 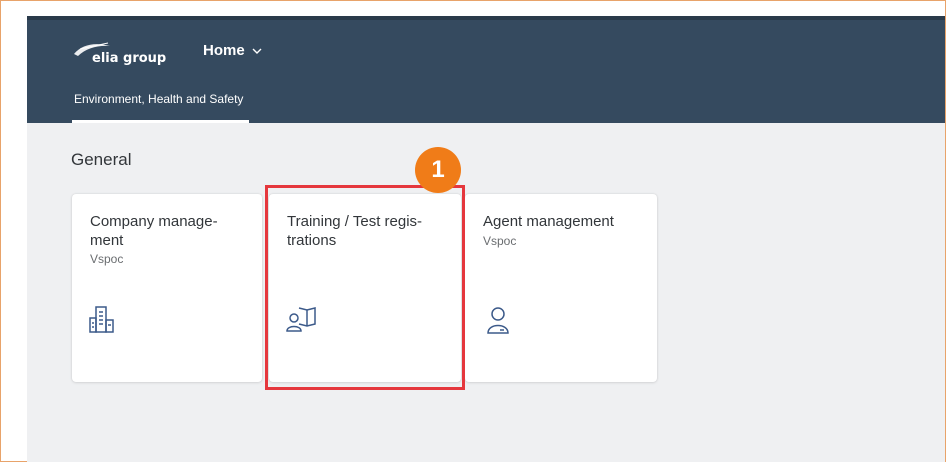 I want to click on elia-group-logo: elia group, so click(x=120, y=53).